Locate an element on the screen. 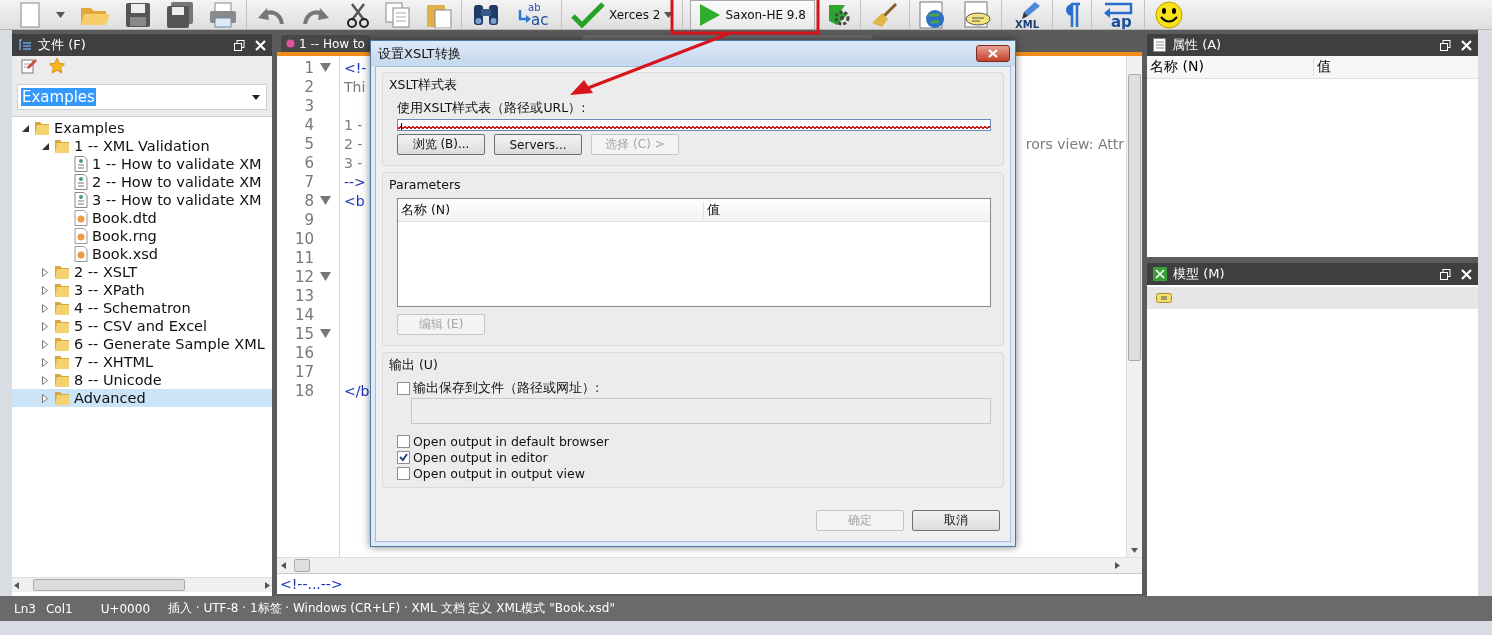 The image size is (1492, 635). dot-icon is located at coordinates (290, 43).